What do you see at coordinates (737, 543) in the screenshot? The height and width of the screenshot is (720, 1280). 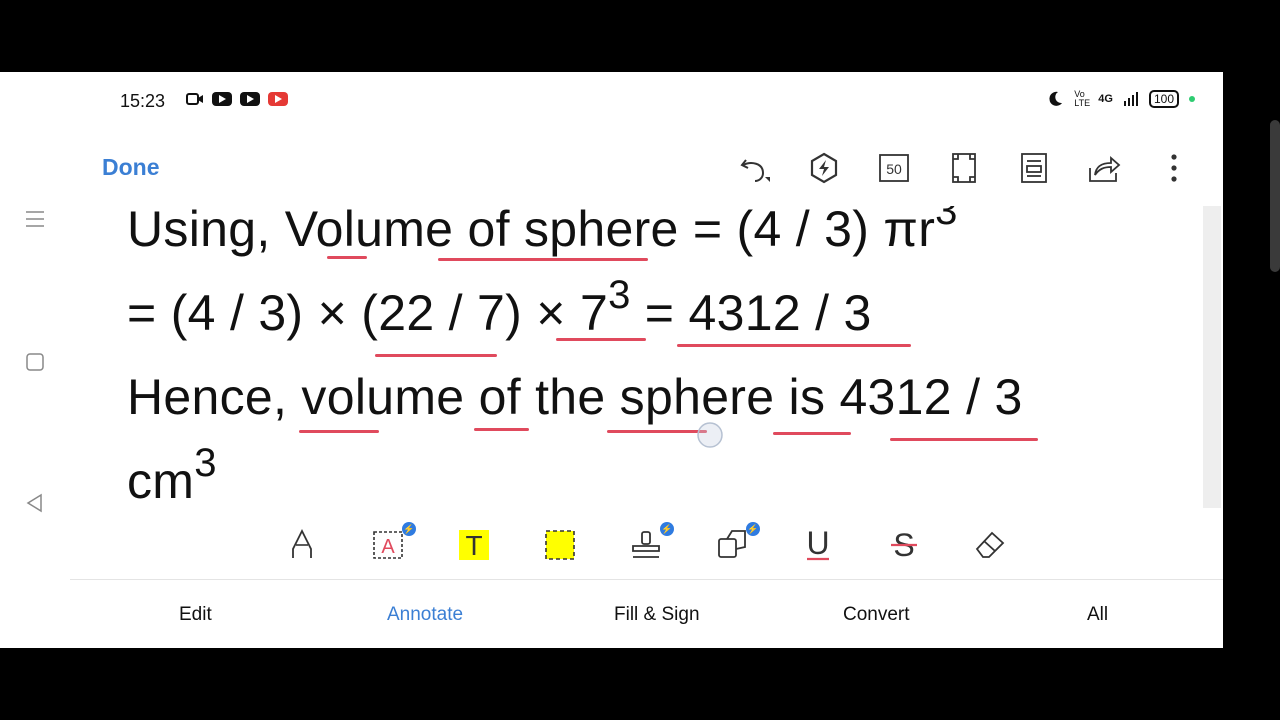 I see `shapes-tool: ⚡` at bounding box center [737, 543].